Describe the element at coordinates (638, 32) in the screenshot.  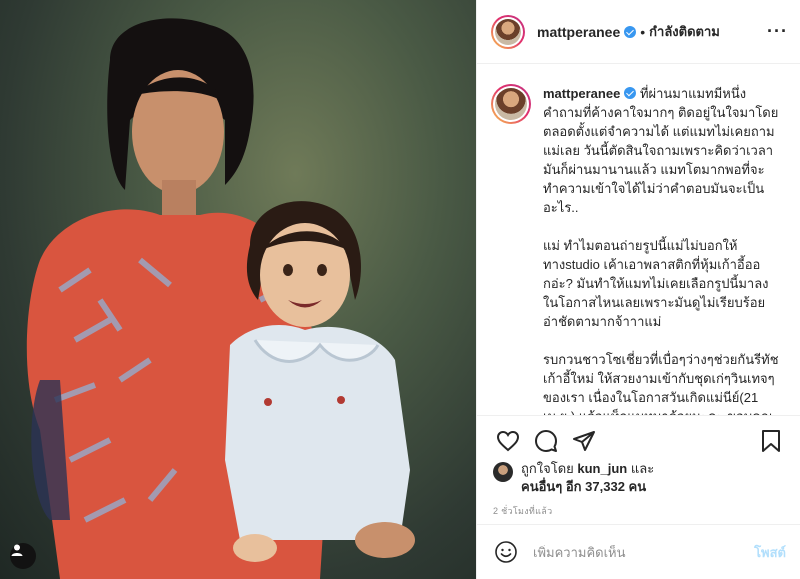
I see `post-header: mattperanee • กำลังติดตาม ···` at that location.